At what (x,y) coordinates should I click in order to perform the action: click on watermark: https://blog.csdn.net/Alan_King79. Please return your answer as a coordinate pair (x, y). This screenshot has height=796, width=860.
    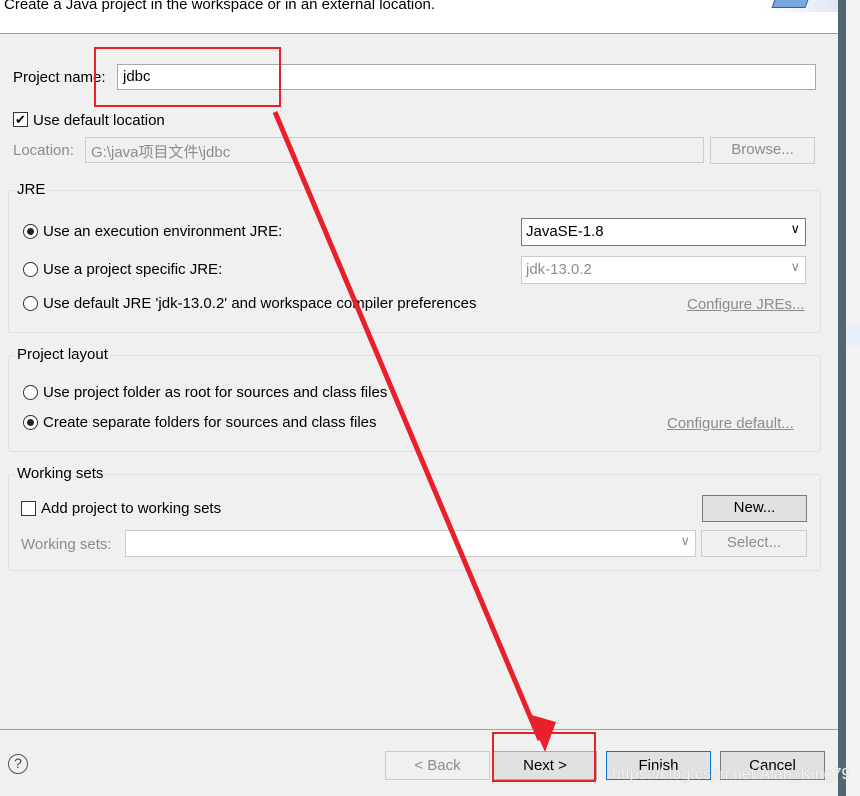
    Looking at the image, I should click on (731, 774).